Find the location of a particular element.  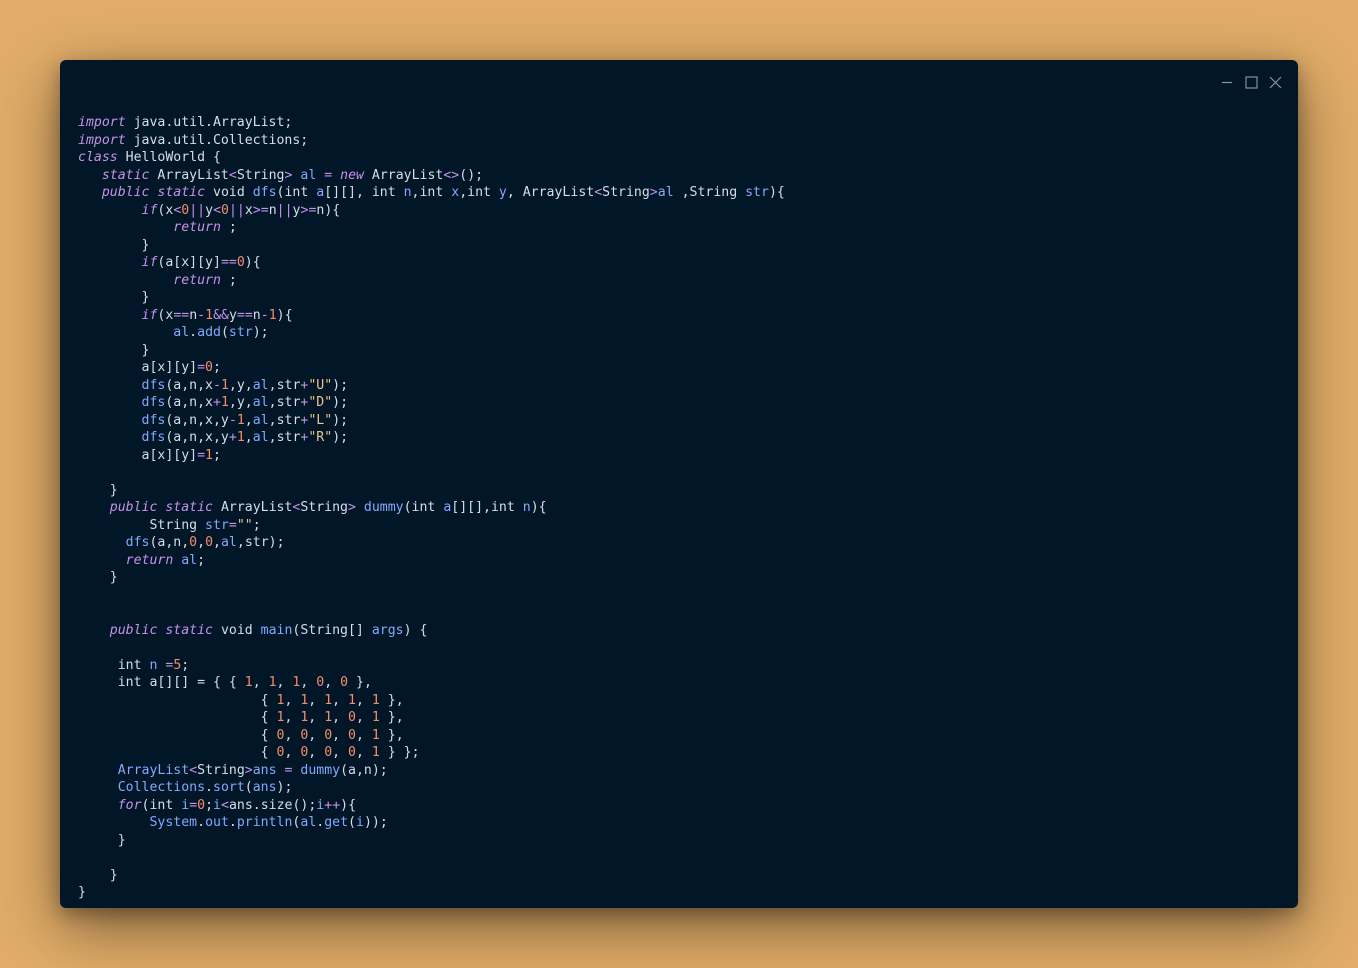

code-token: (); is located at coordinates (471, 175).